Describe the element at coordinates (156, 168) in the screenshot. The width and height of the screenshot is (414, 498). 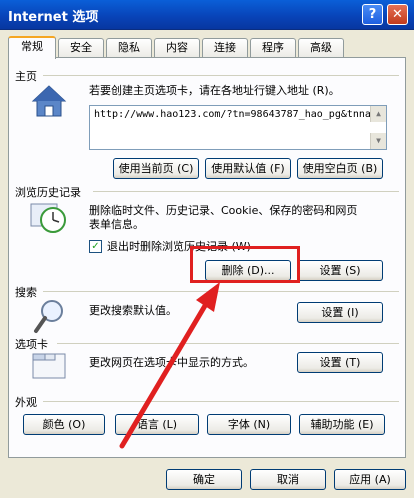
I see `use-current-button: 使用当前页 (C)` at that location.